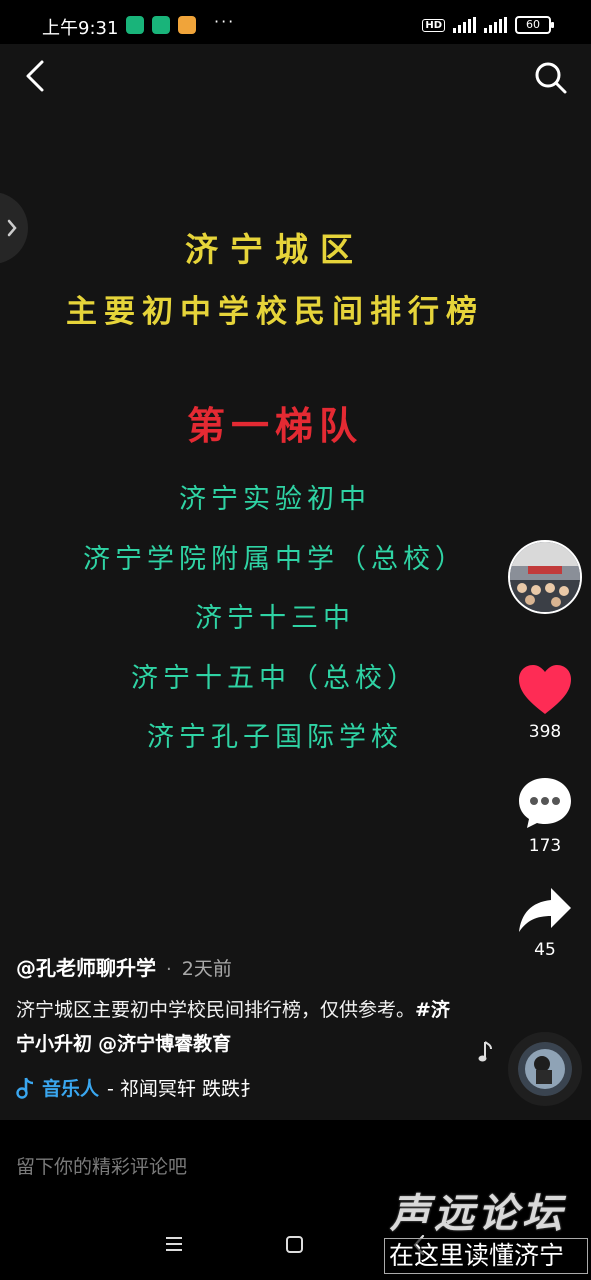  I want to click on signal-4g-icon, so click(464, 25).